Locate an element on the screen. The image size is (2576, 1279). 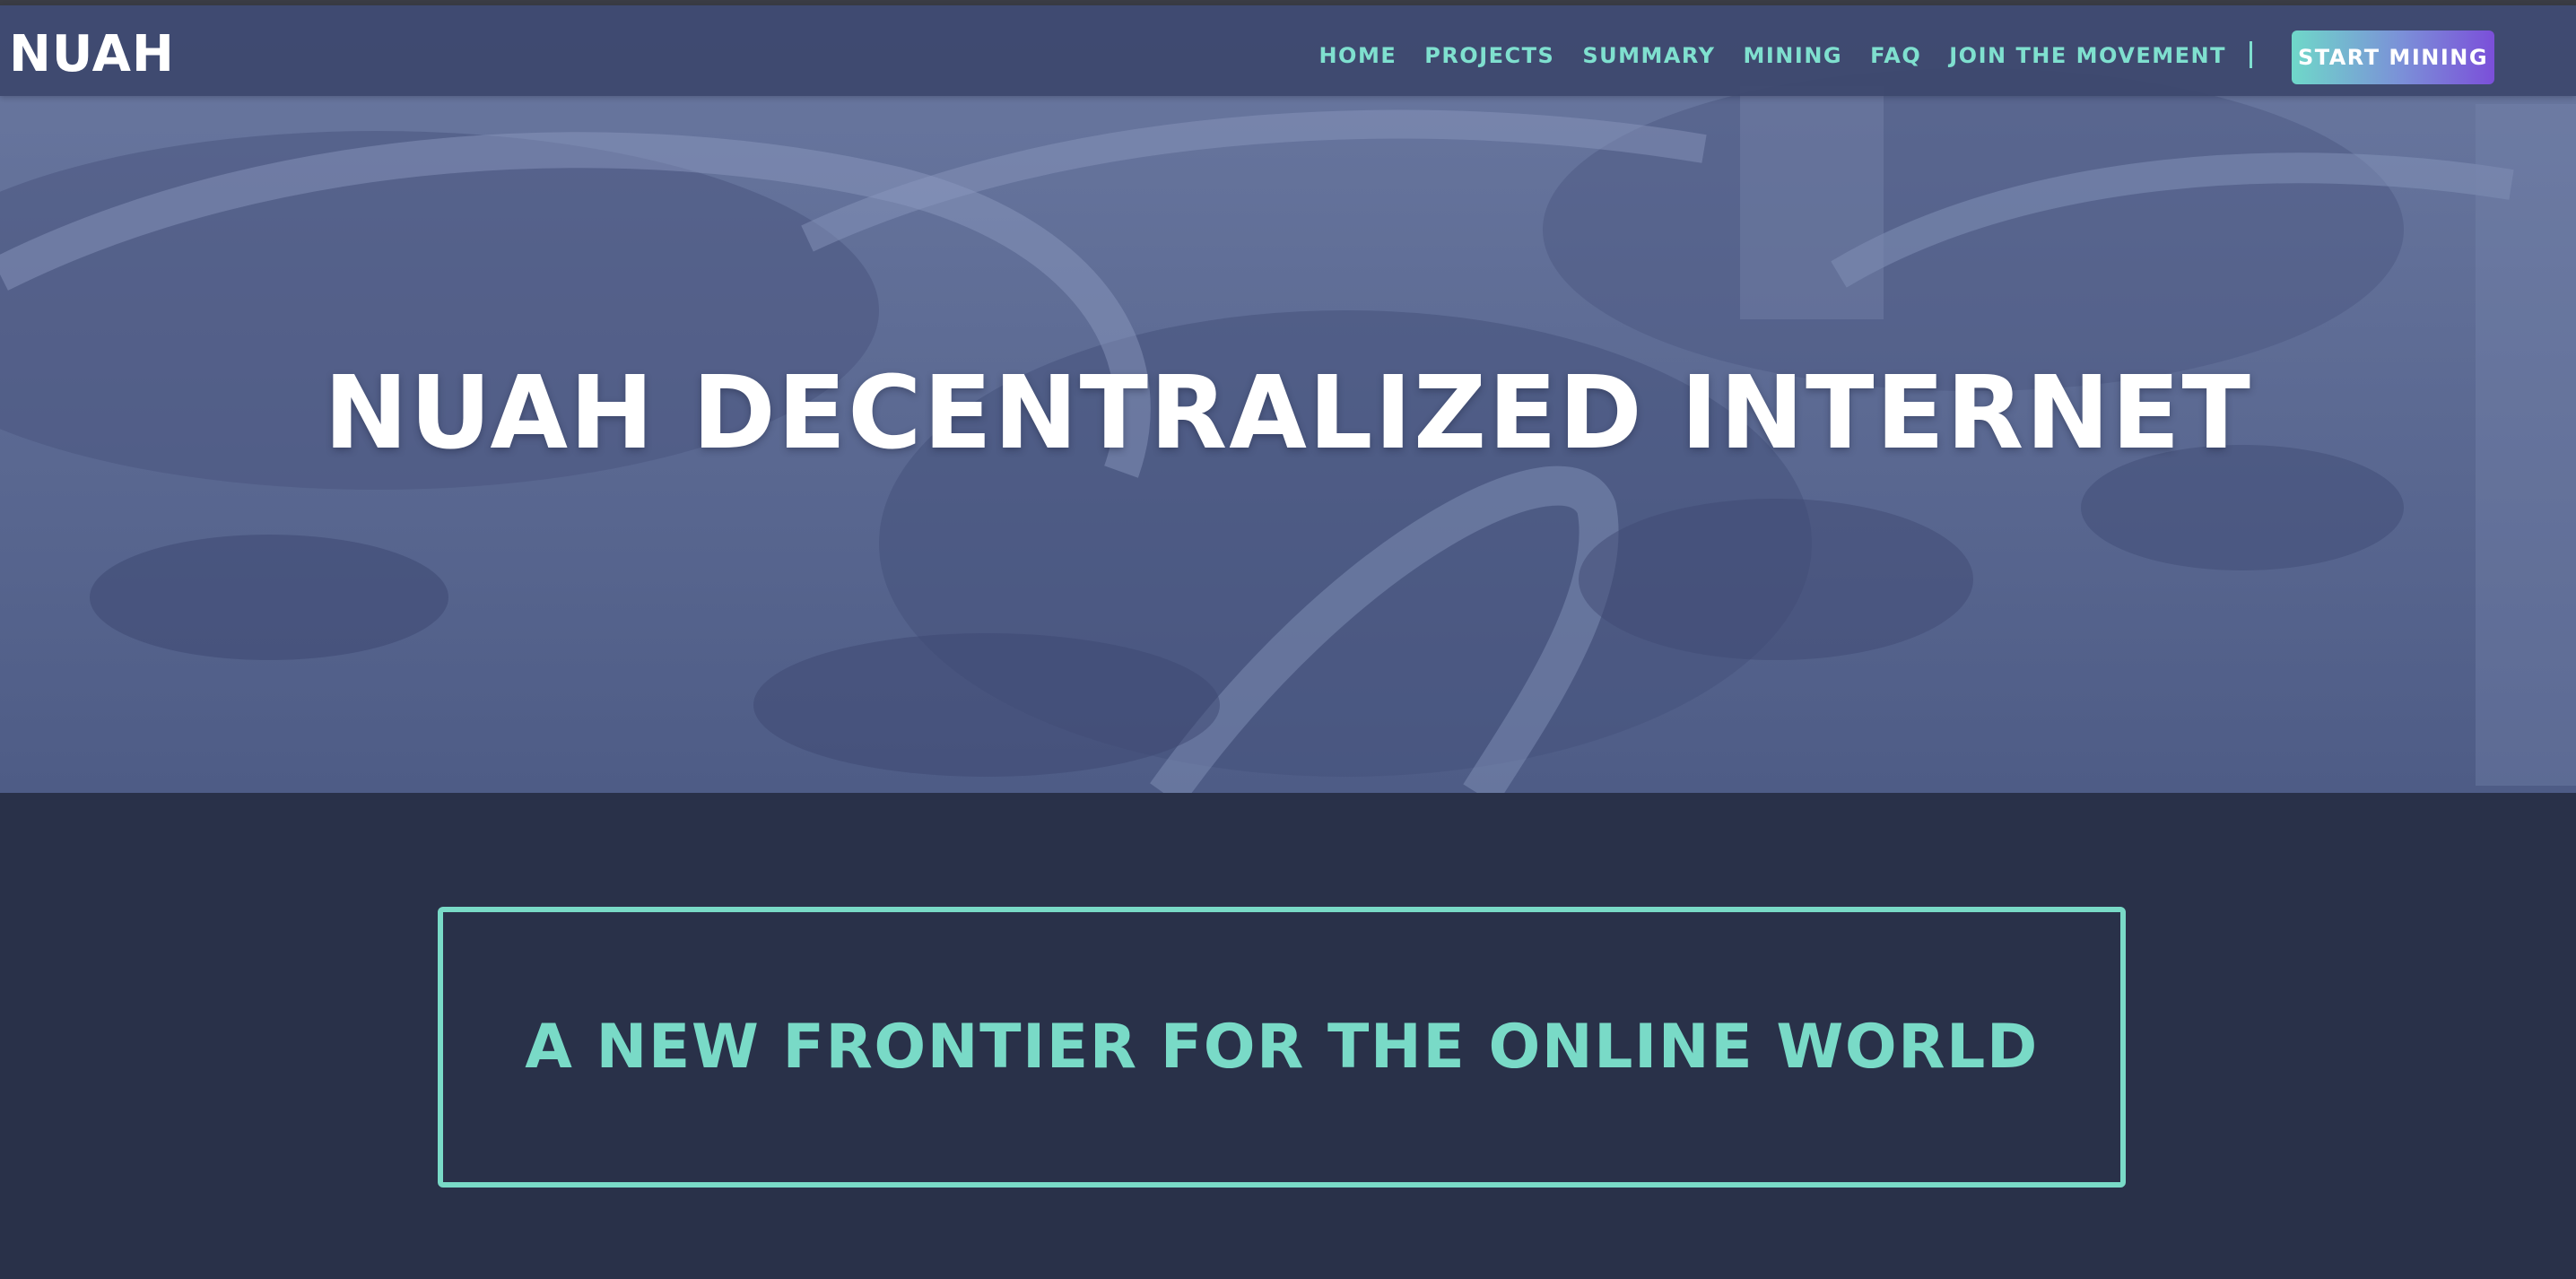
frontier-headline: A NEW FRONTIER FOR THE ONLINE WORLD is located at coordinates (1282, 1047).